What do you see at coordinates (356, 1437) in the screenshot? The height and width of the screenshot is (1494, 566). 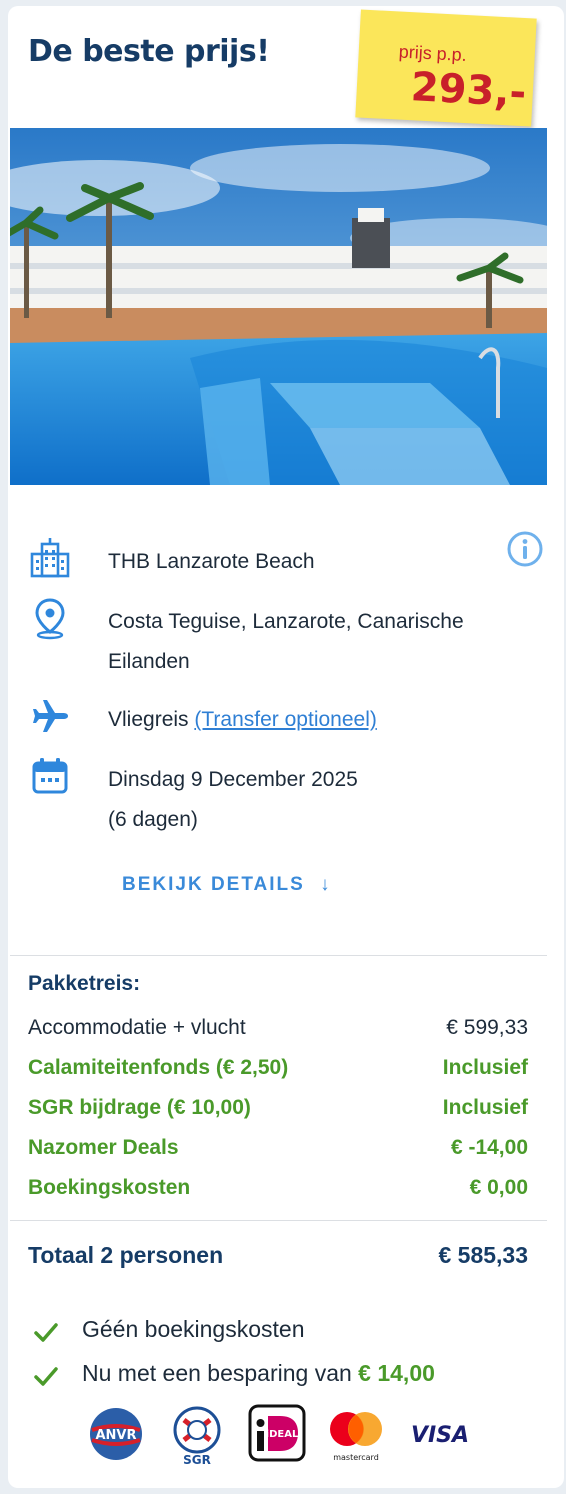 I see `mastercard-logo: mastercard` at bounding box center [356, 1437].